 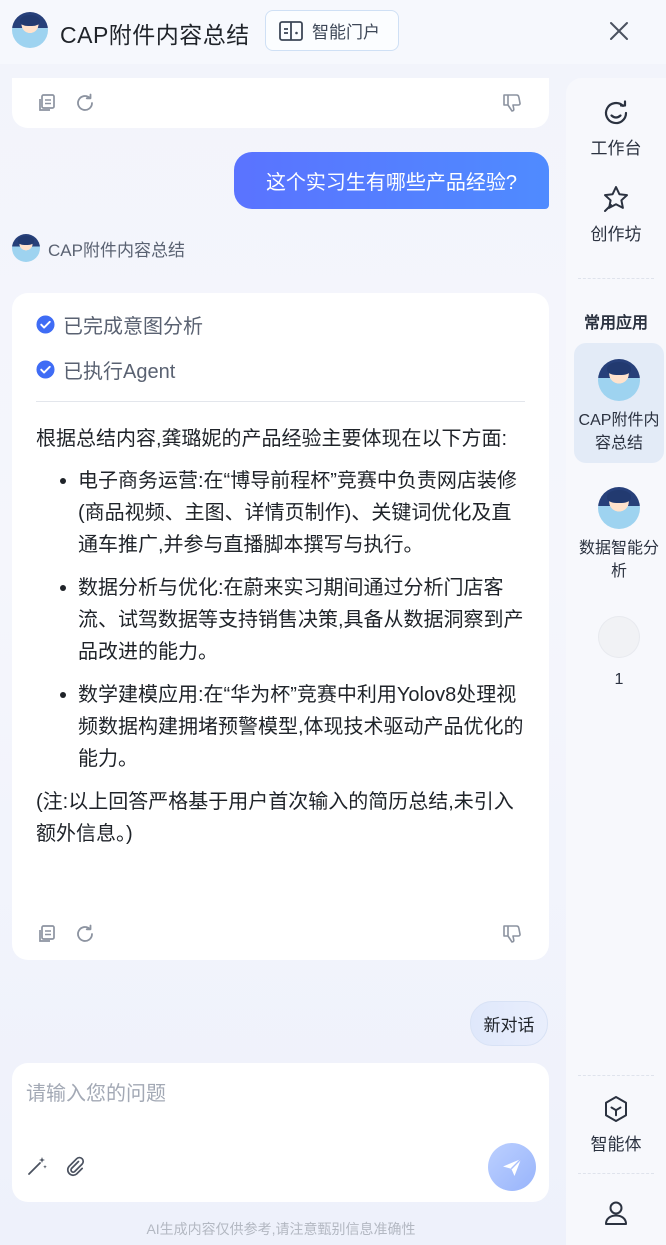 What do you see at coordinates (275, 818) in the screenshot?
I see `answer-note: (注:以上回答严格基于用户首次输入的简历总结,未引入额外信息。)` at bounding box center [275, 818].